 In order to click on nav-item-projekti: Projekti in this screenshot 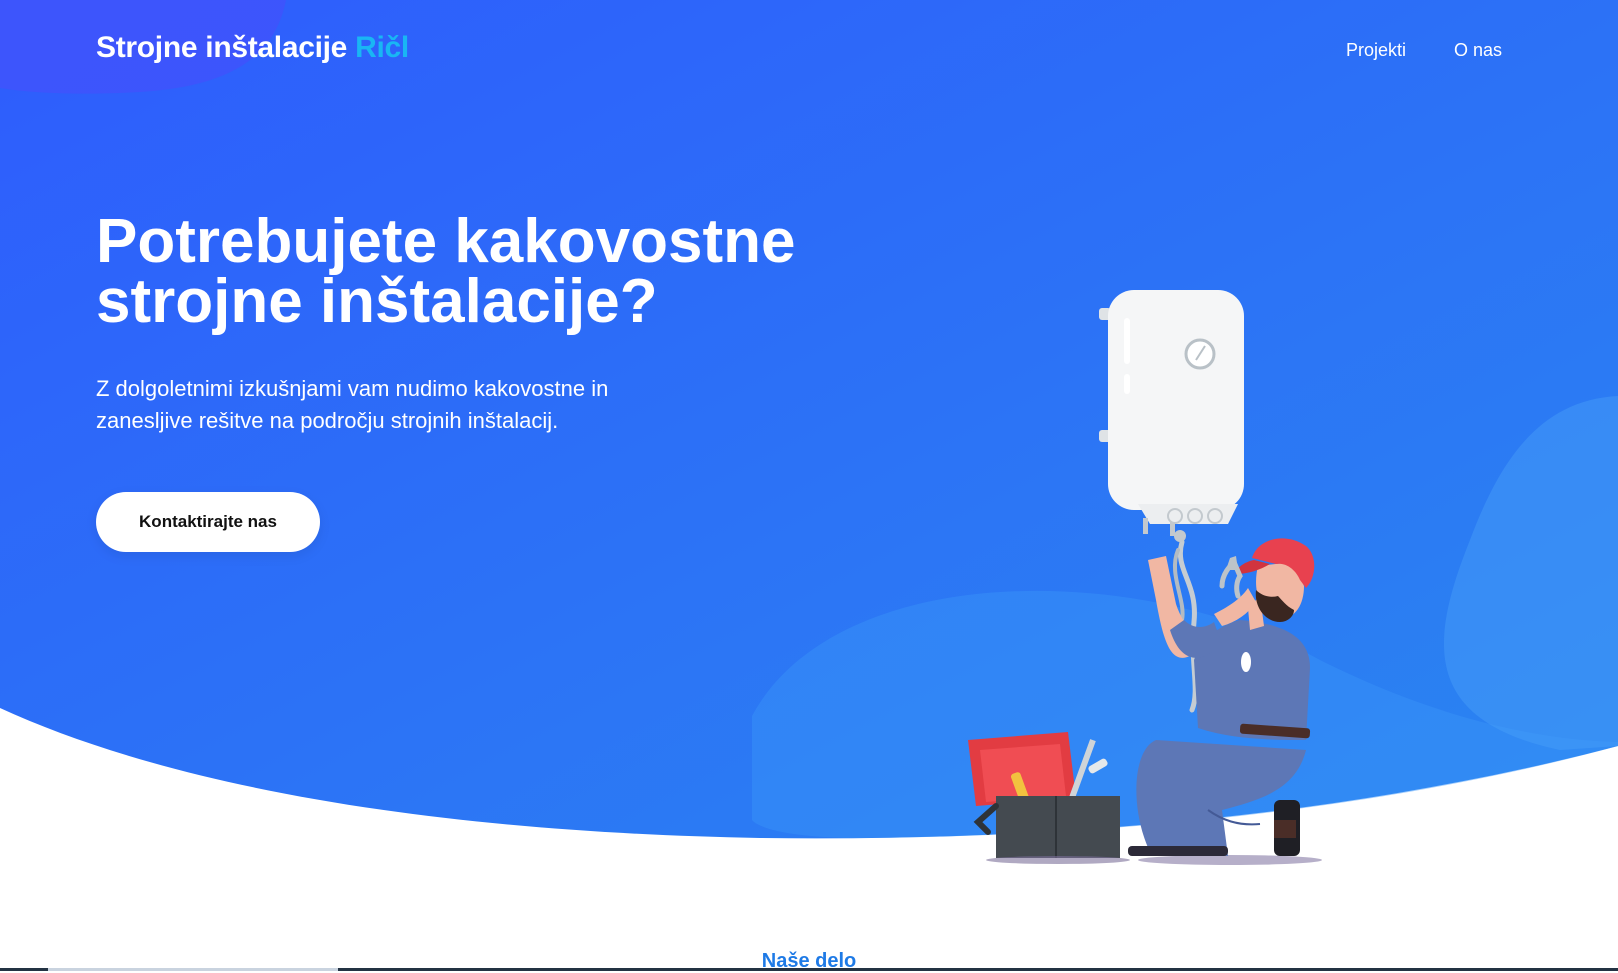, I will do `click(1376, 50)`.